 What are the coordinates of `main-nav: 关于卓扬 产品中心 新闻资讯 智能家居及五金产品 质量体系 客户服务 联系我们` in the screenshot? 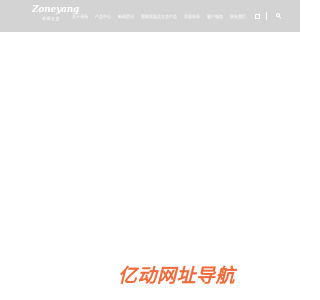 It's located at (162, 16).